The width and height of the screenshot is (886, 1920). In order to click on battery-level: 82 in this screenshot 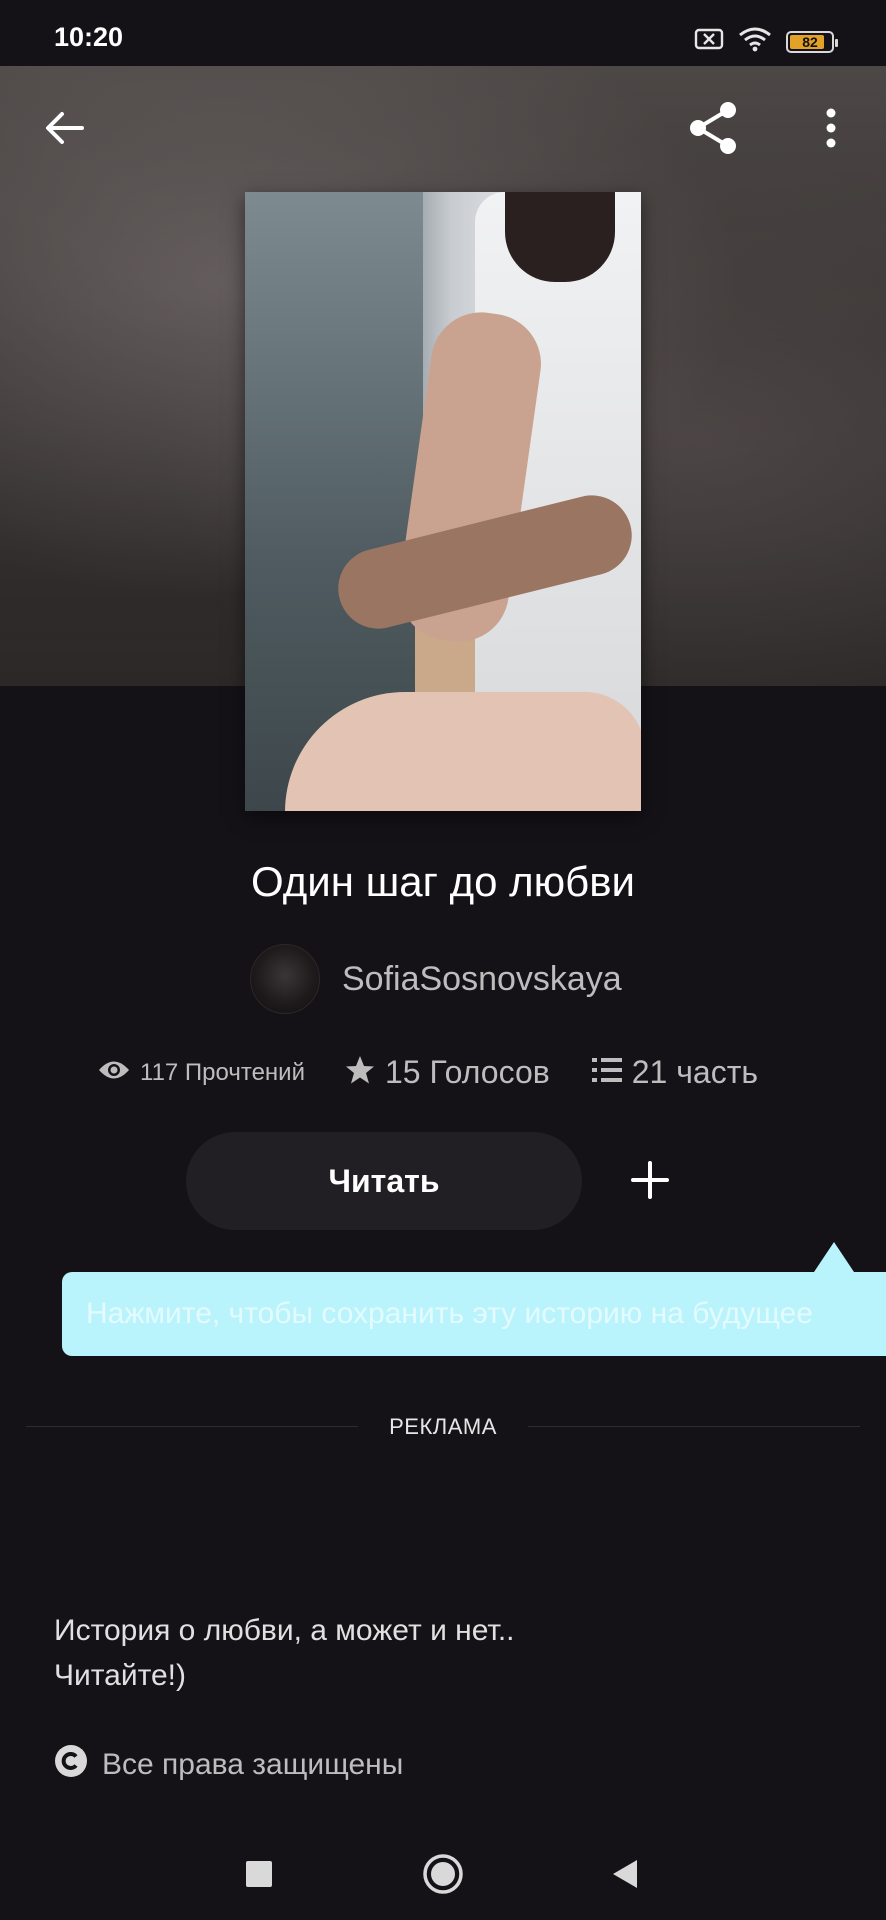, I will do `click(810, 41)`.